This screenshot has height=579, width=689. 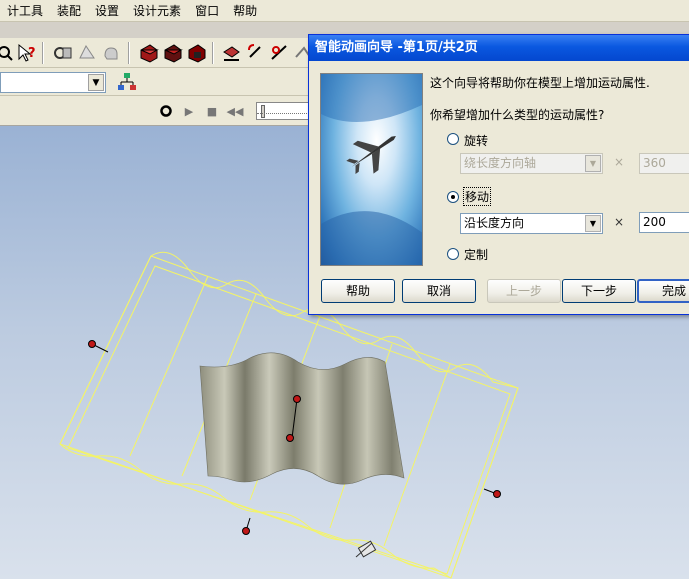 I want to click on menu-window: 窗口, so click(x=207, y=11).